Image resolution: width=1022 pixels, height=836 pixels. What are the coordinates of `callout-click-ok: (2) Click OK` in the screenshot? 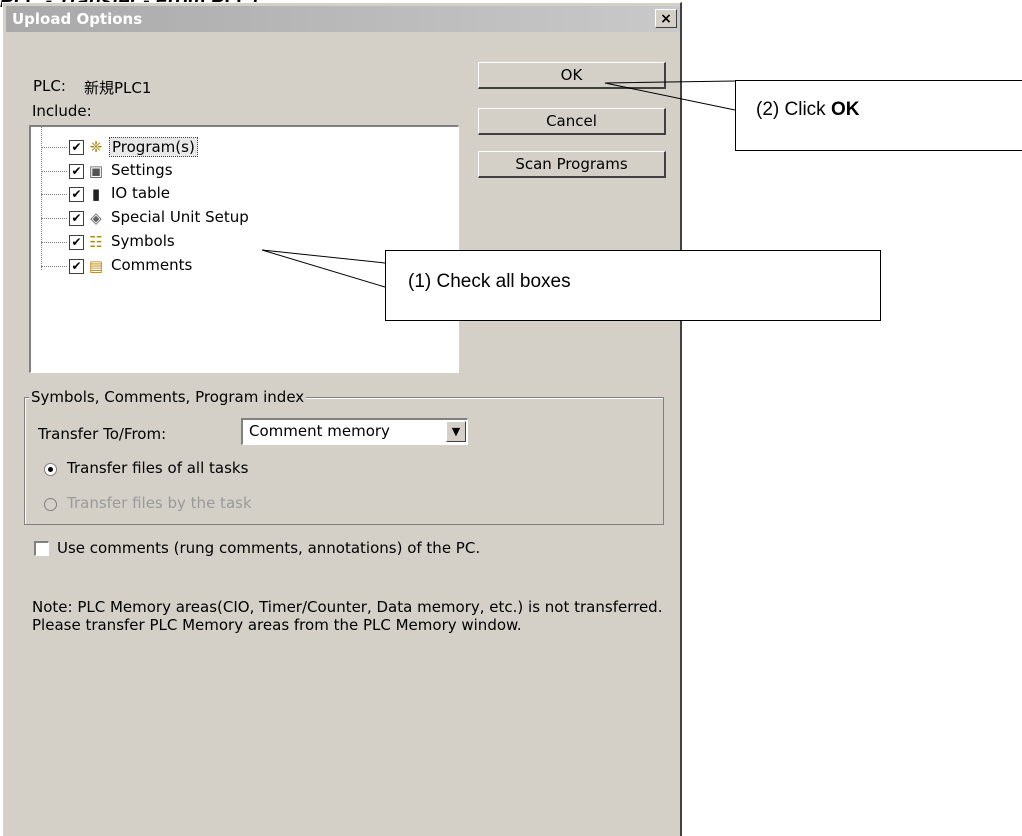 It's located at (878, 115).